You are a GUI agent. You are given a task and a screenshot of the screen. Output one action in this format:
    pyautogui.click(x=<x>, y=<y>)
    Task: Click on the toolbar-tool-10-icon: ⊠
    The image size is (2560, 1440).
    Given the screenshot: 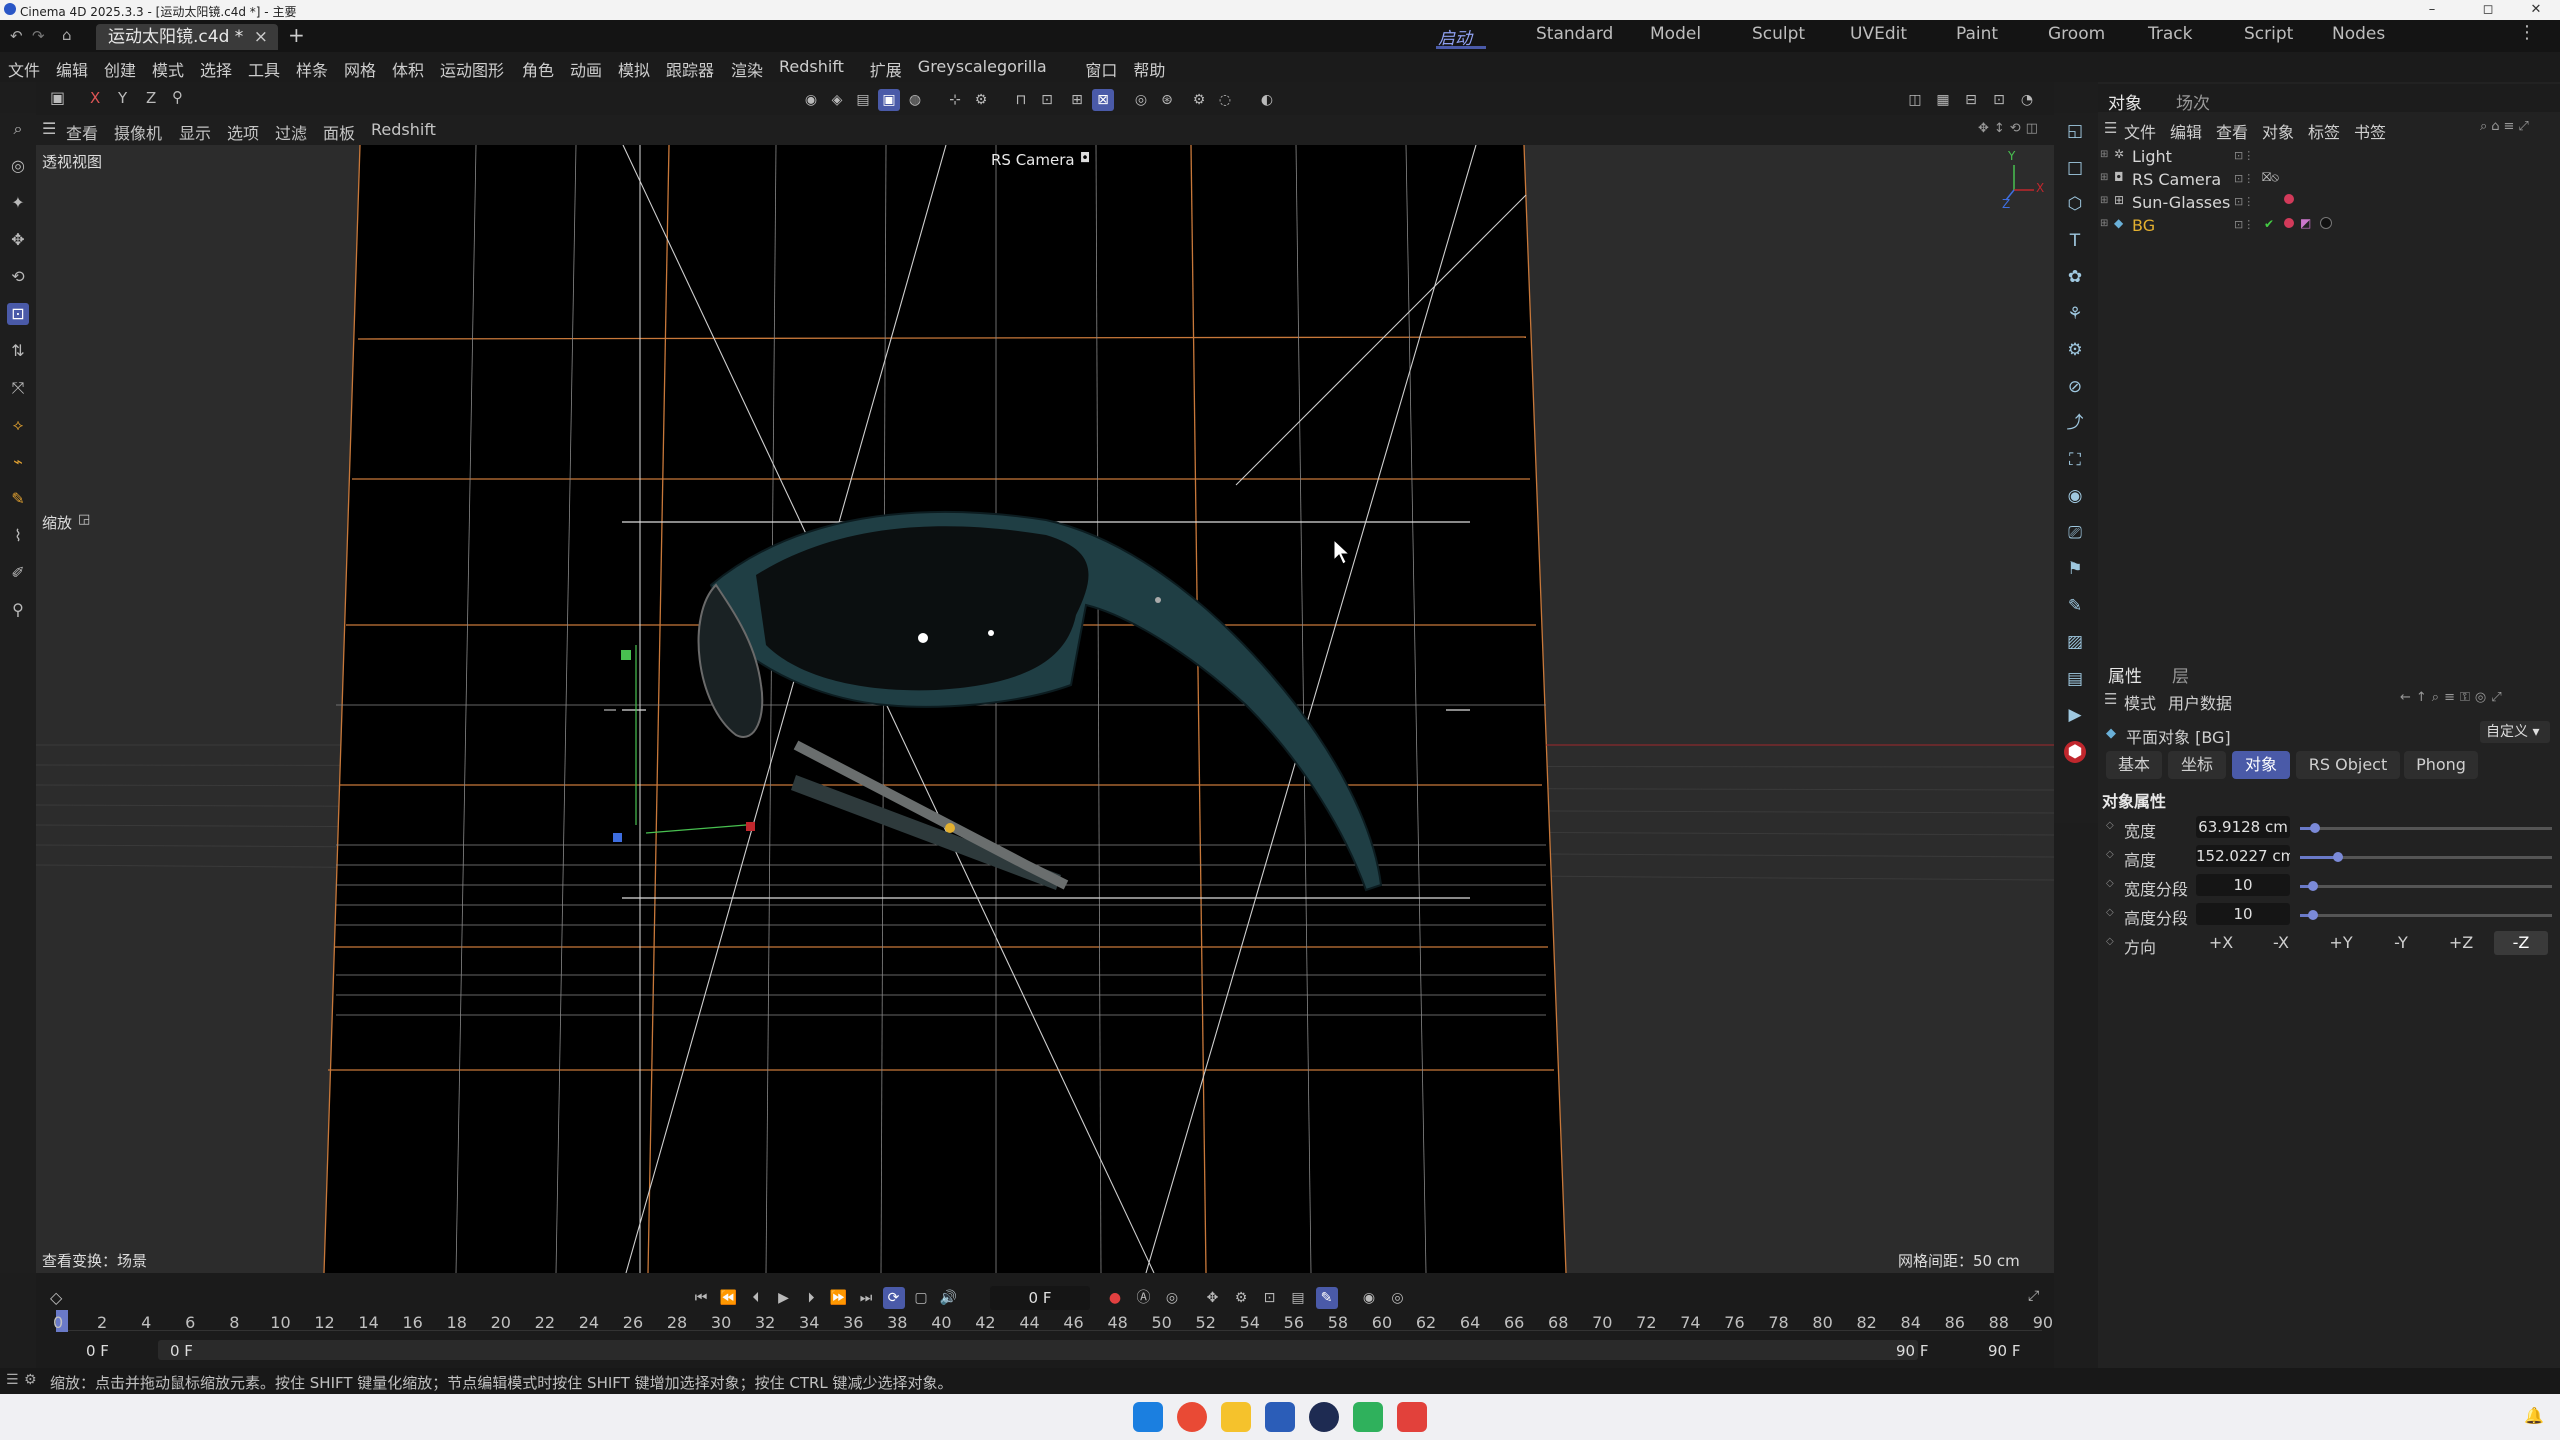 What is the action you would take?
    pyautogui.click(x=1103, y=100)
    